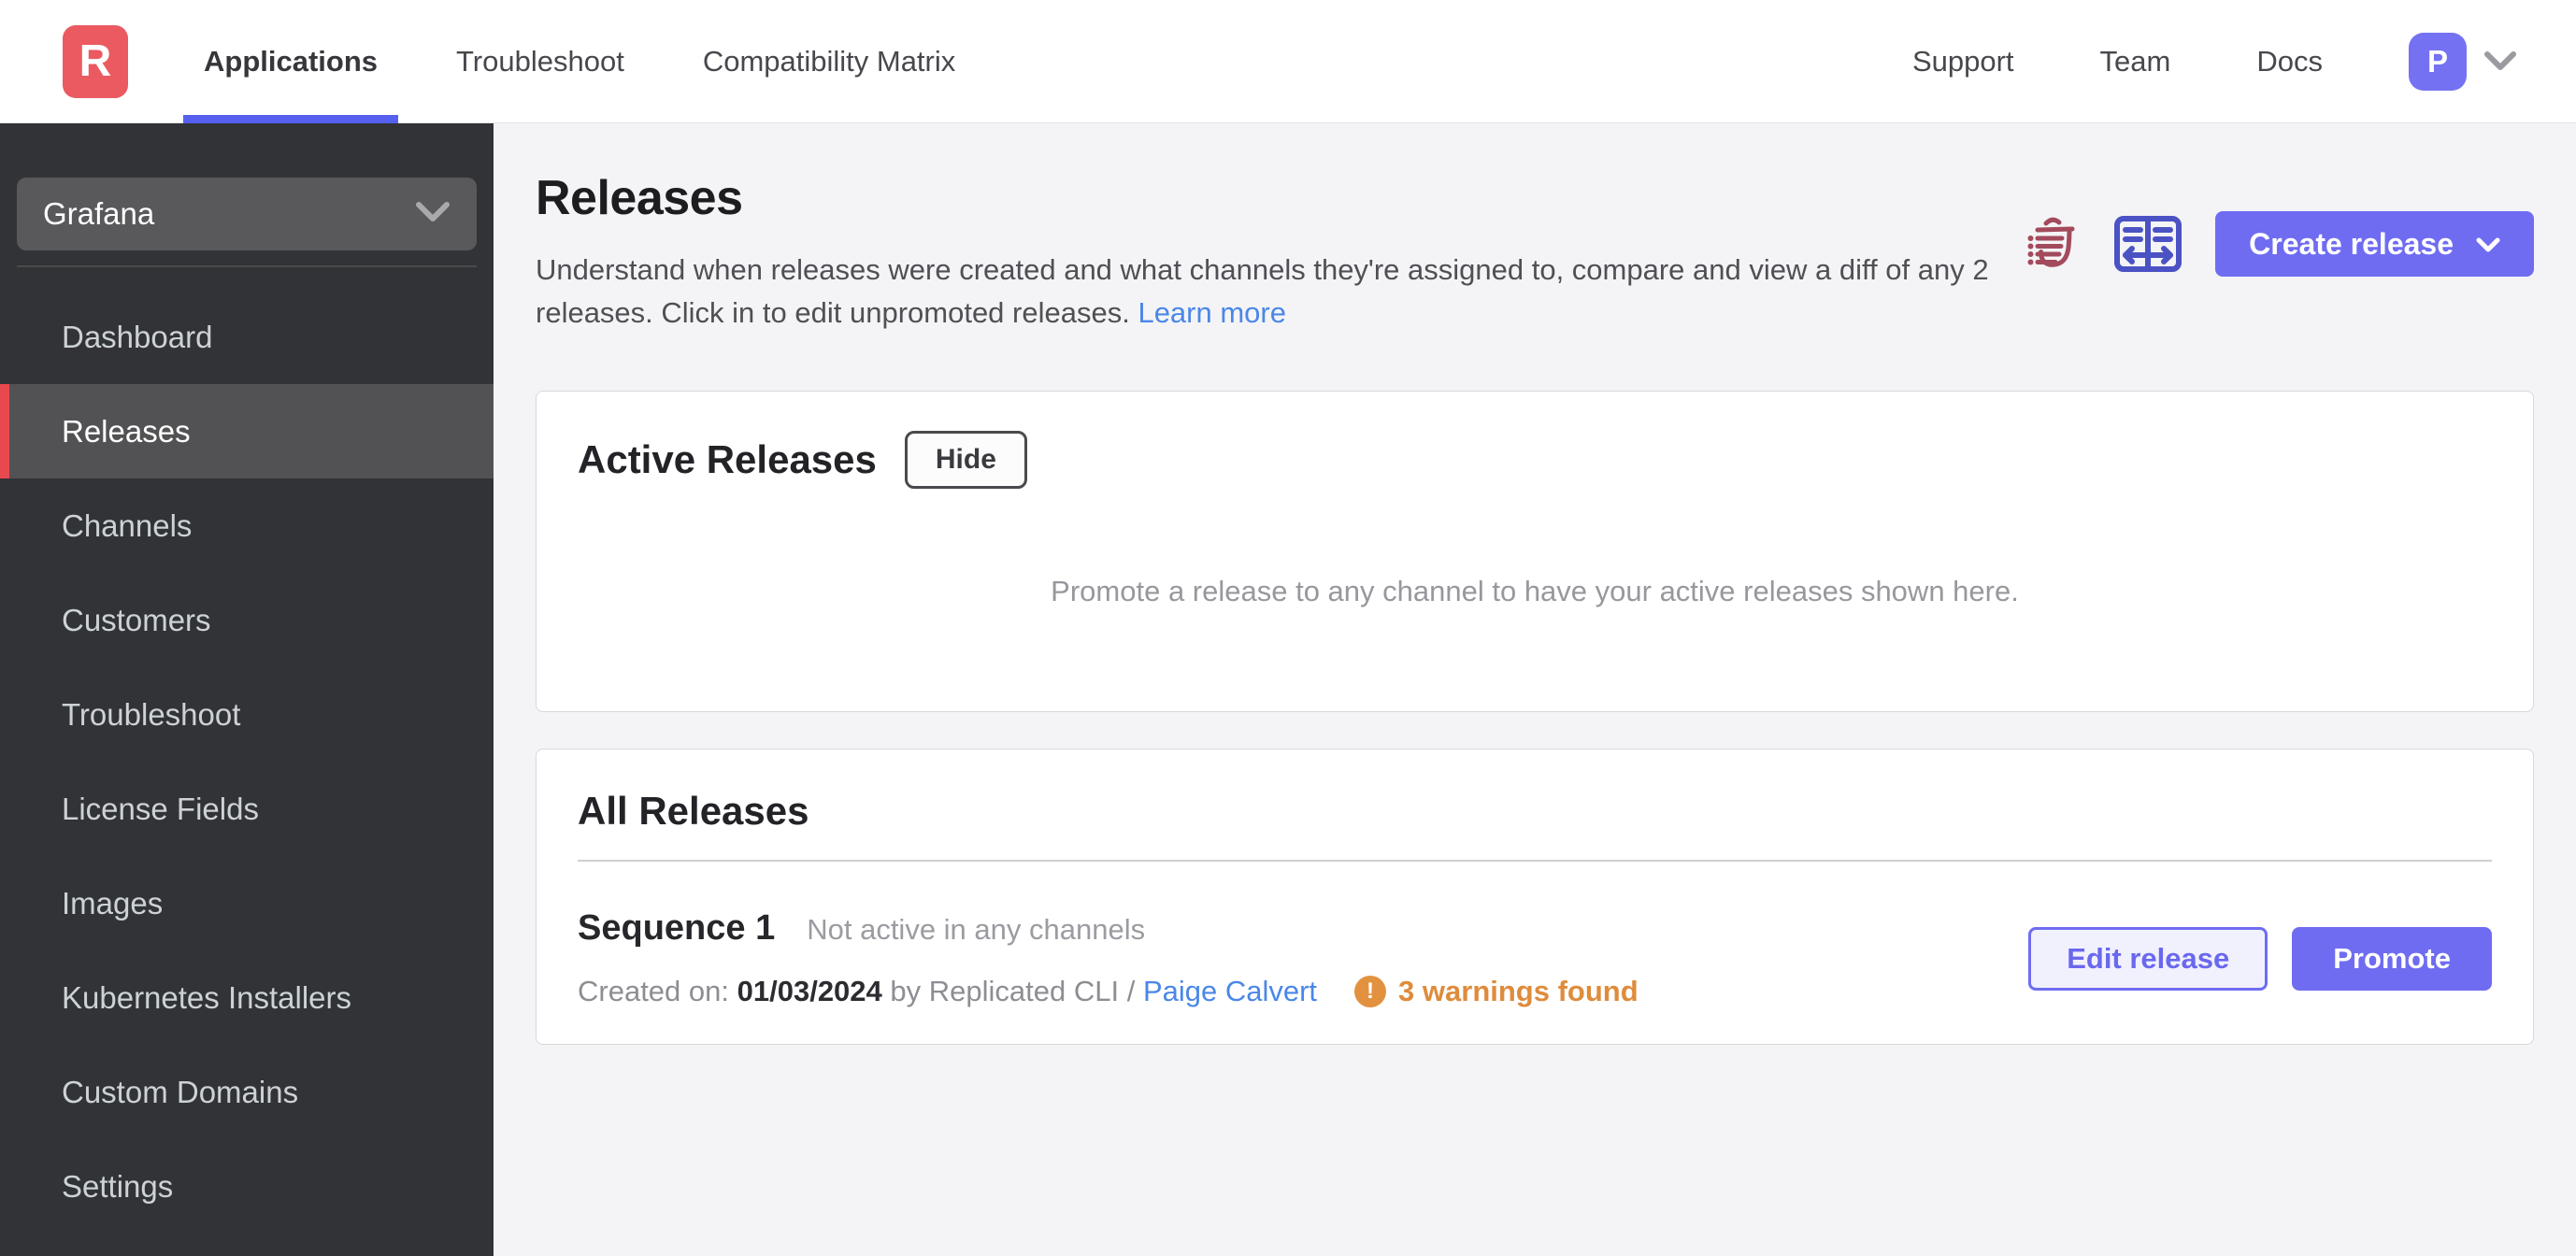  What do you see at coordinates (2289, 61) in the screenshot?
I see `nav-link-docs: Docs` at bounding box center [2289, 61].